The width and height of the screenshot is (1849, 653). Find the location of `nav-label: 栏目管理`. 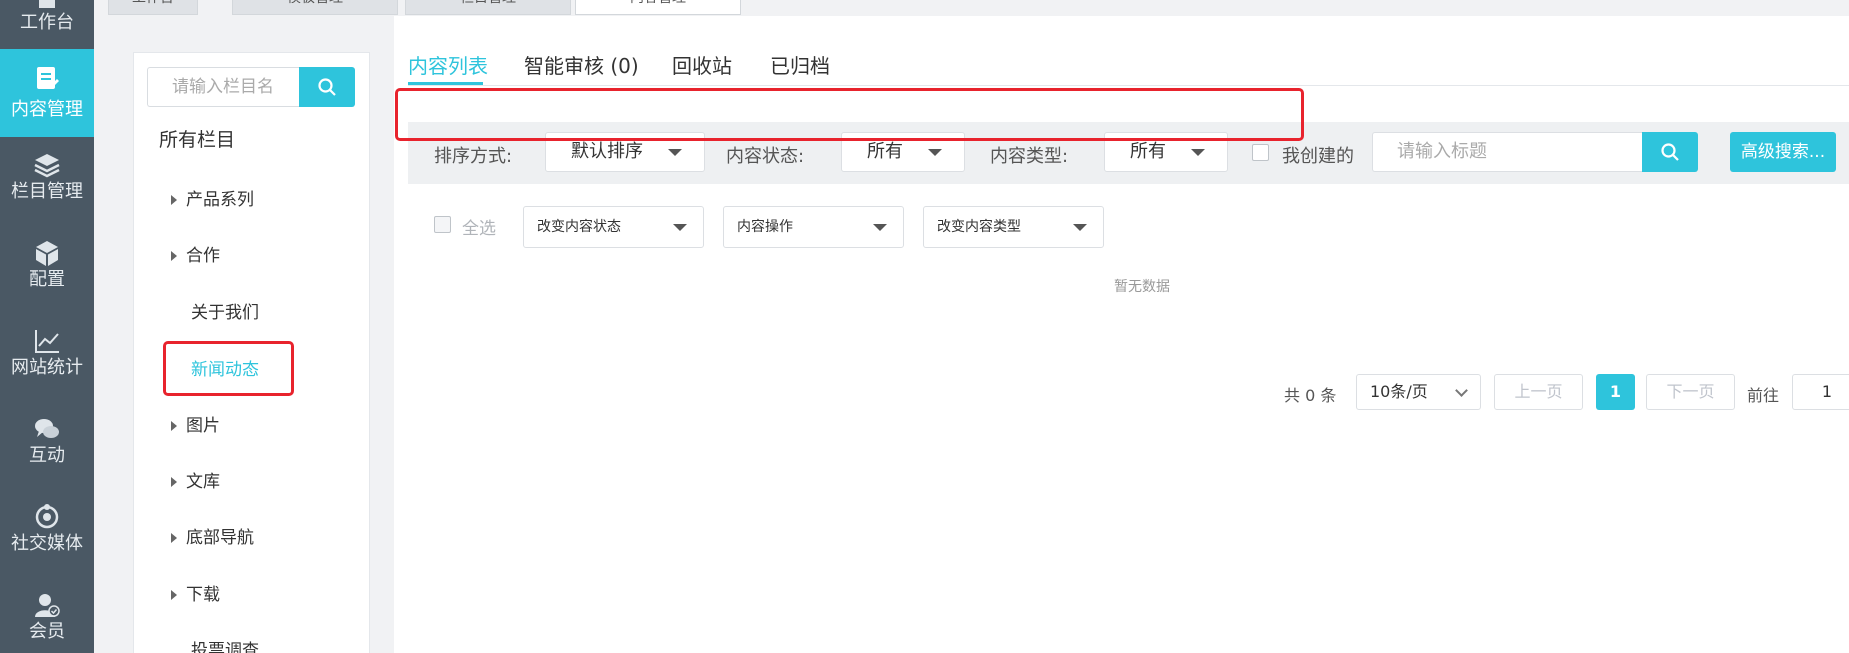

nav-label: 栏目管理 is located at coordinates (47, 191).